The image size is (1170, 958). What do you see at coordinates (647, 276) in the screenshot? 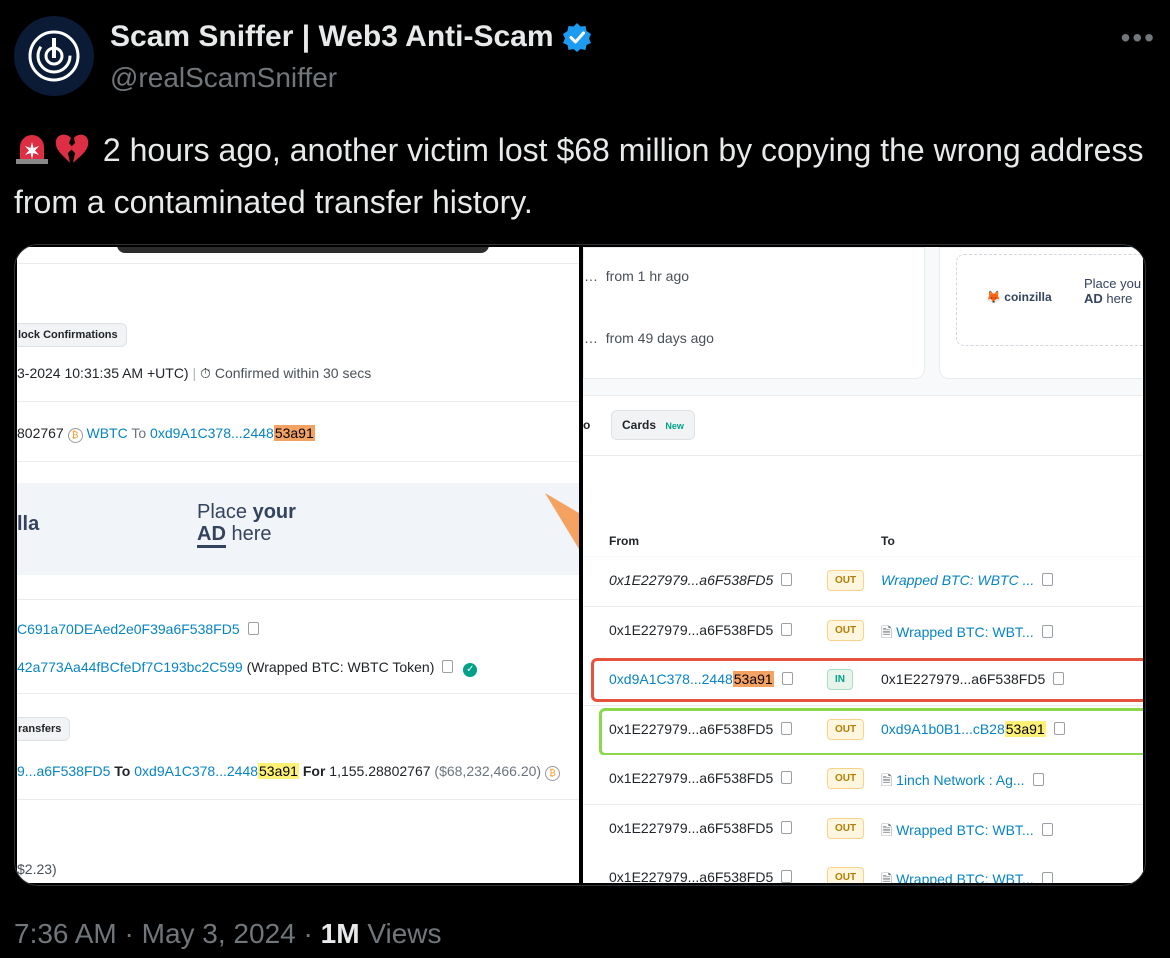
I see `from-1hr-text: from 1 hr ago` at bounding box center [647, 276].